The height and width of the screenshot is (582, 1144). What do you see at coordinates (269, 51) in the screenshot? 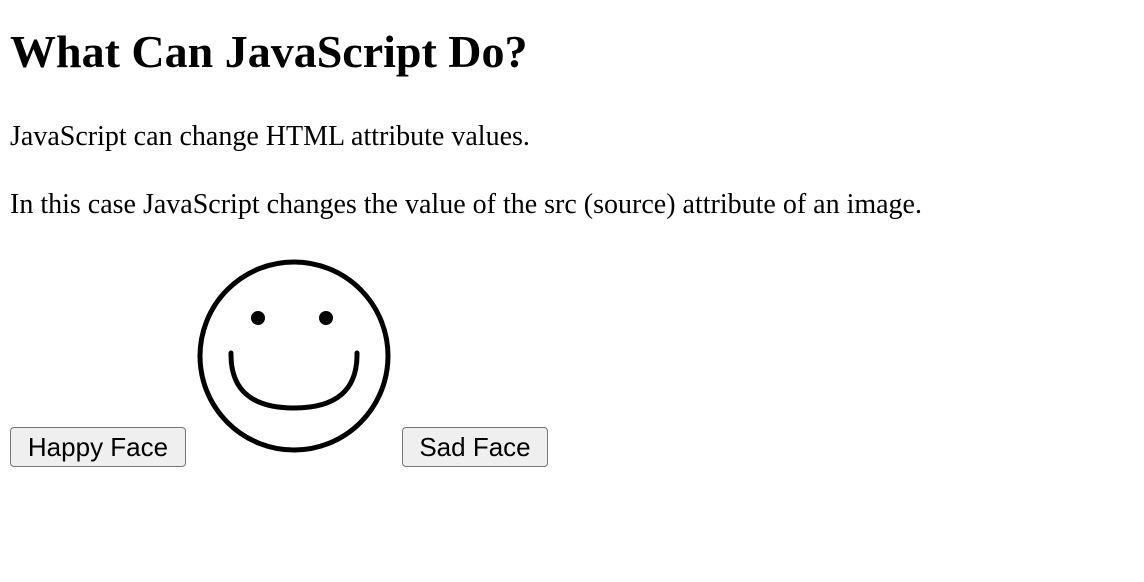
I see `page-heading: What Can JavaScript Do?` at bounding box center [269, 51].